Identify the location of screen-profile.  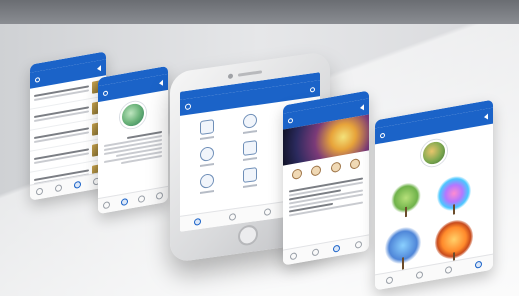
(133, 140).